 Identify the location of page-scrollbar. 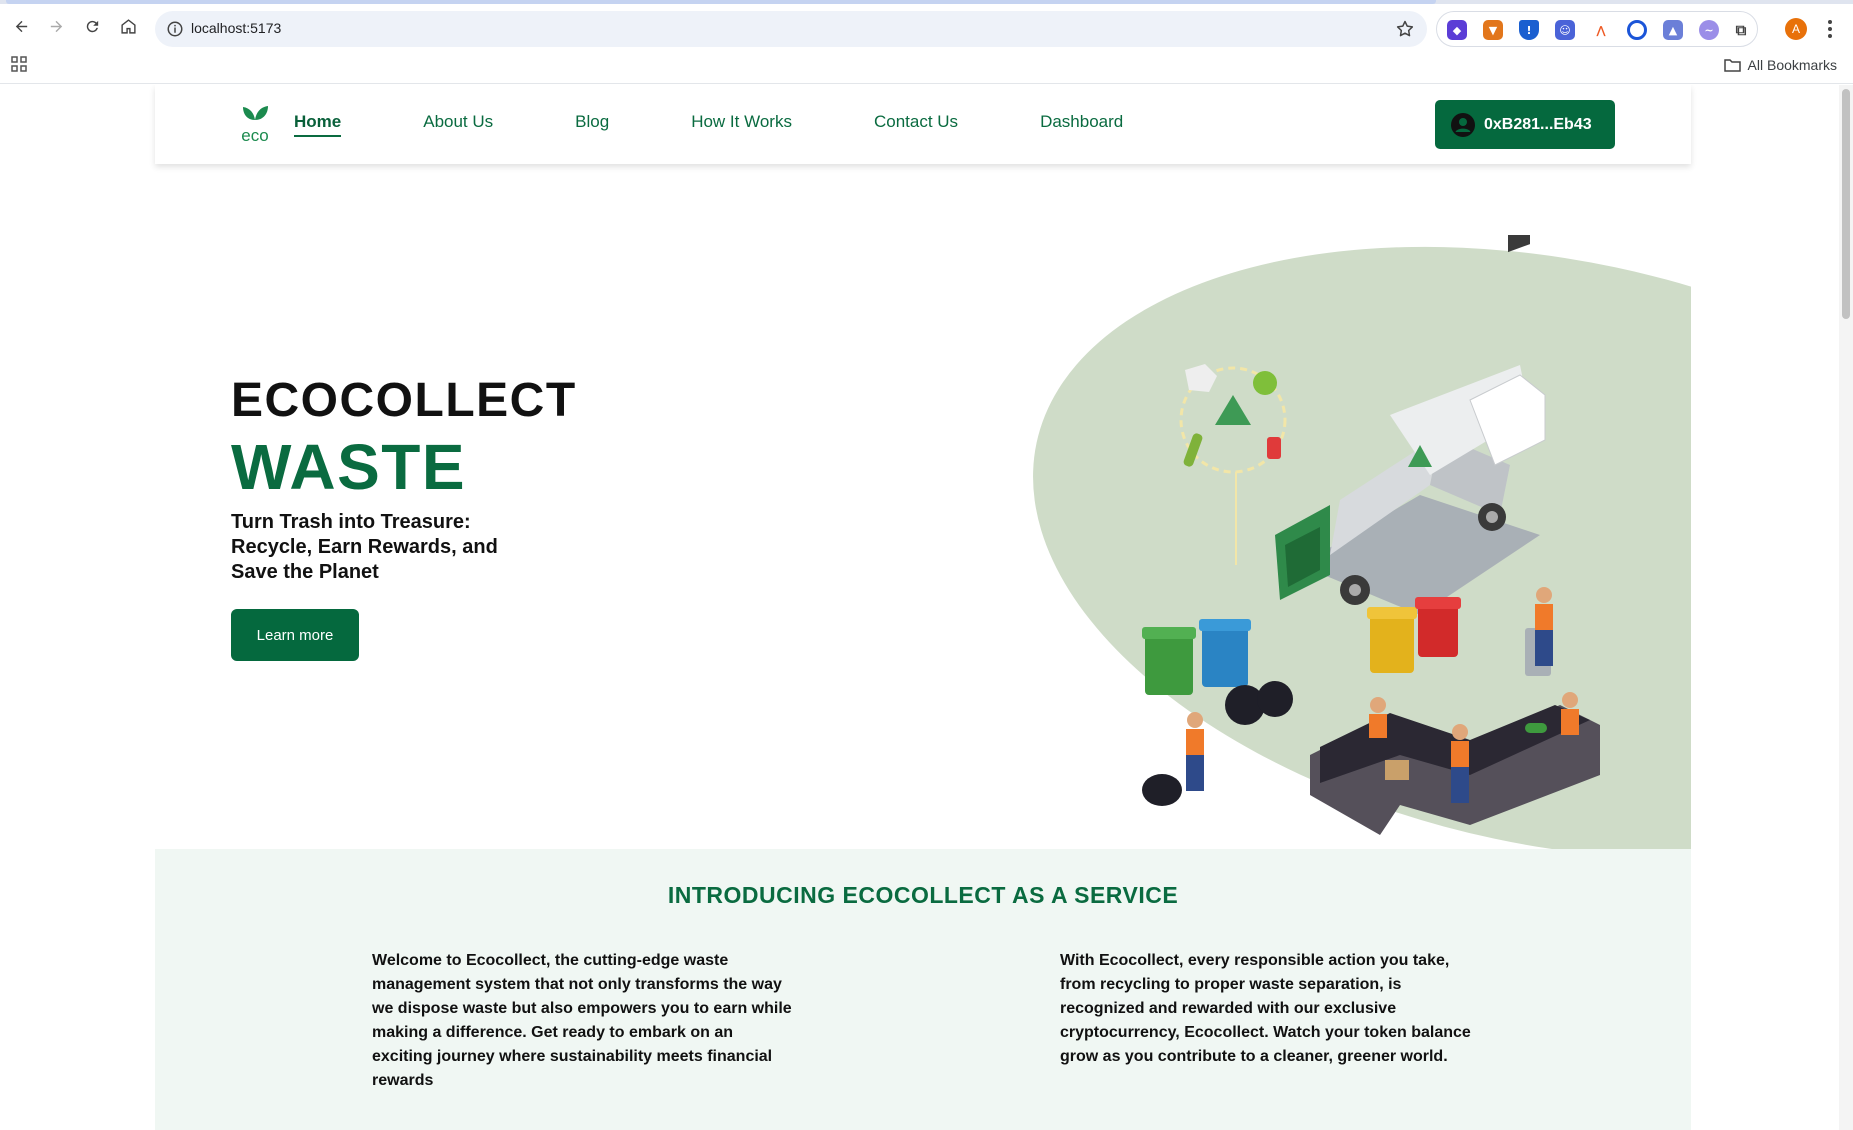
(1846, 607).